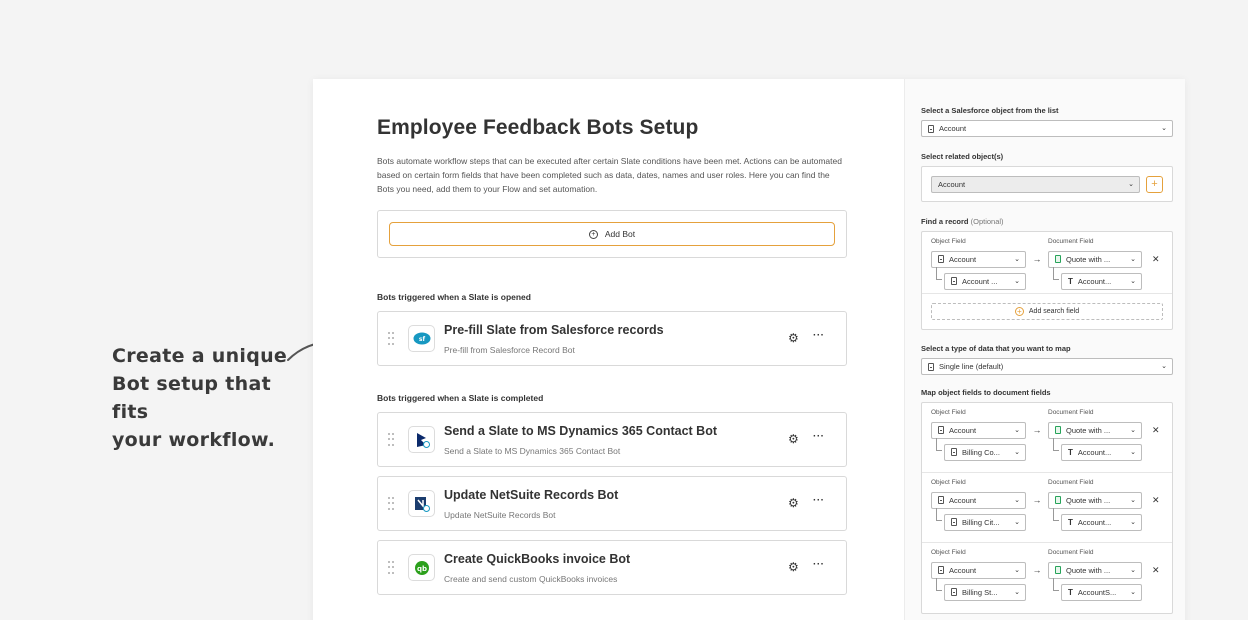 Image resolution: width=1248 pixels, height=620 pixels. What do you see at coordinates (1047, 128) in the screenshot?
I see `salesforce-object-select: Account ⌄` at bounding box center [1047, 128].